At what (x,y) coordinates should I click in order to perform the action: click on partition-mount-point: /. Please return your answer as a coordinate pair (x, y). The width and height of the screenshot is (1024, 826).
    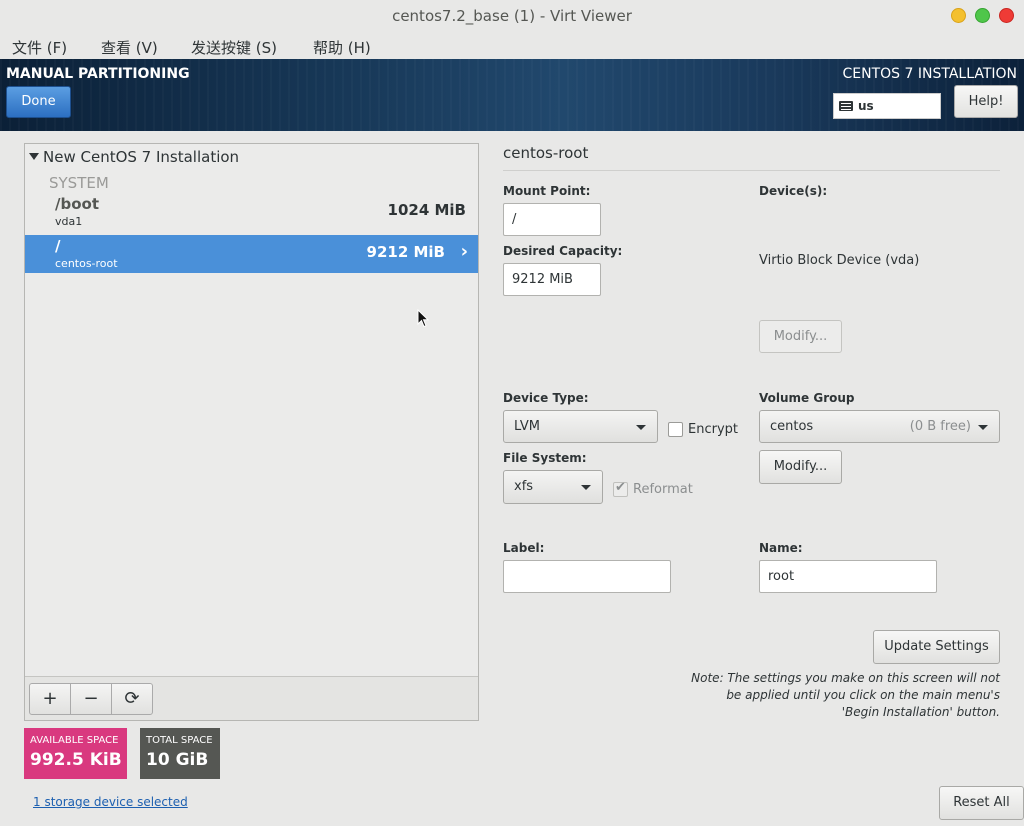
    Looking at the image, I should click on (58, 246).